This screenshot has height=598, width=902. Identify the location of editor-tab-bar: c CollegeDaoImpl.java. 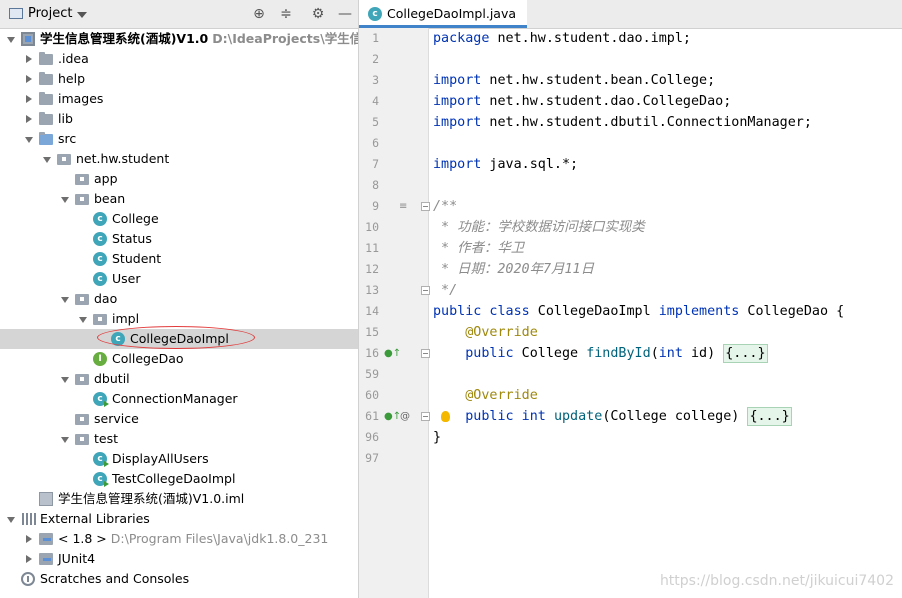
(630, 14).